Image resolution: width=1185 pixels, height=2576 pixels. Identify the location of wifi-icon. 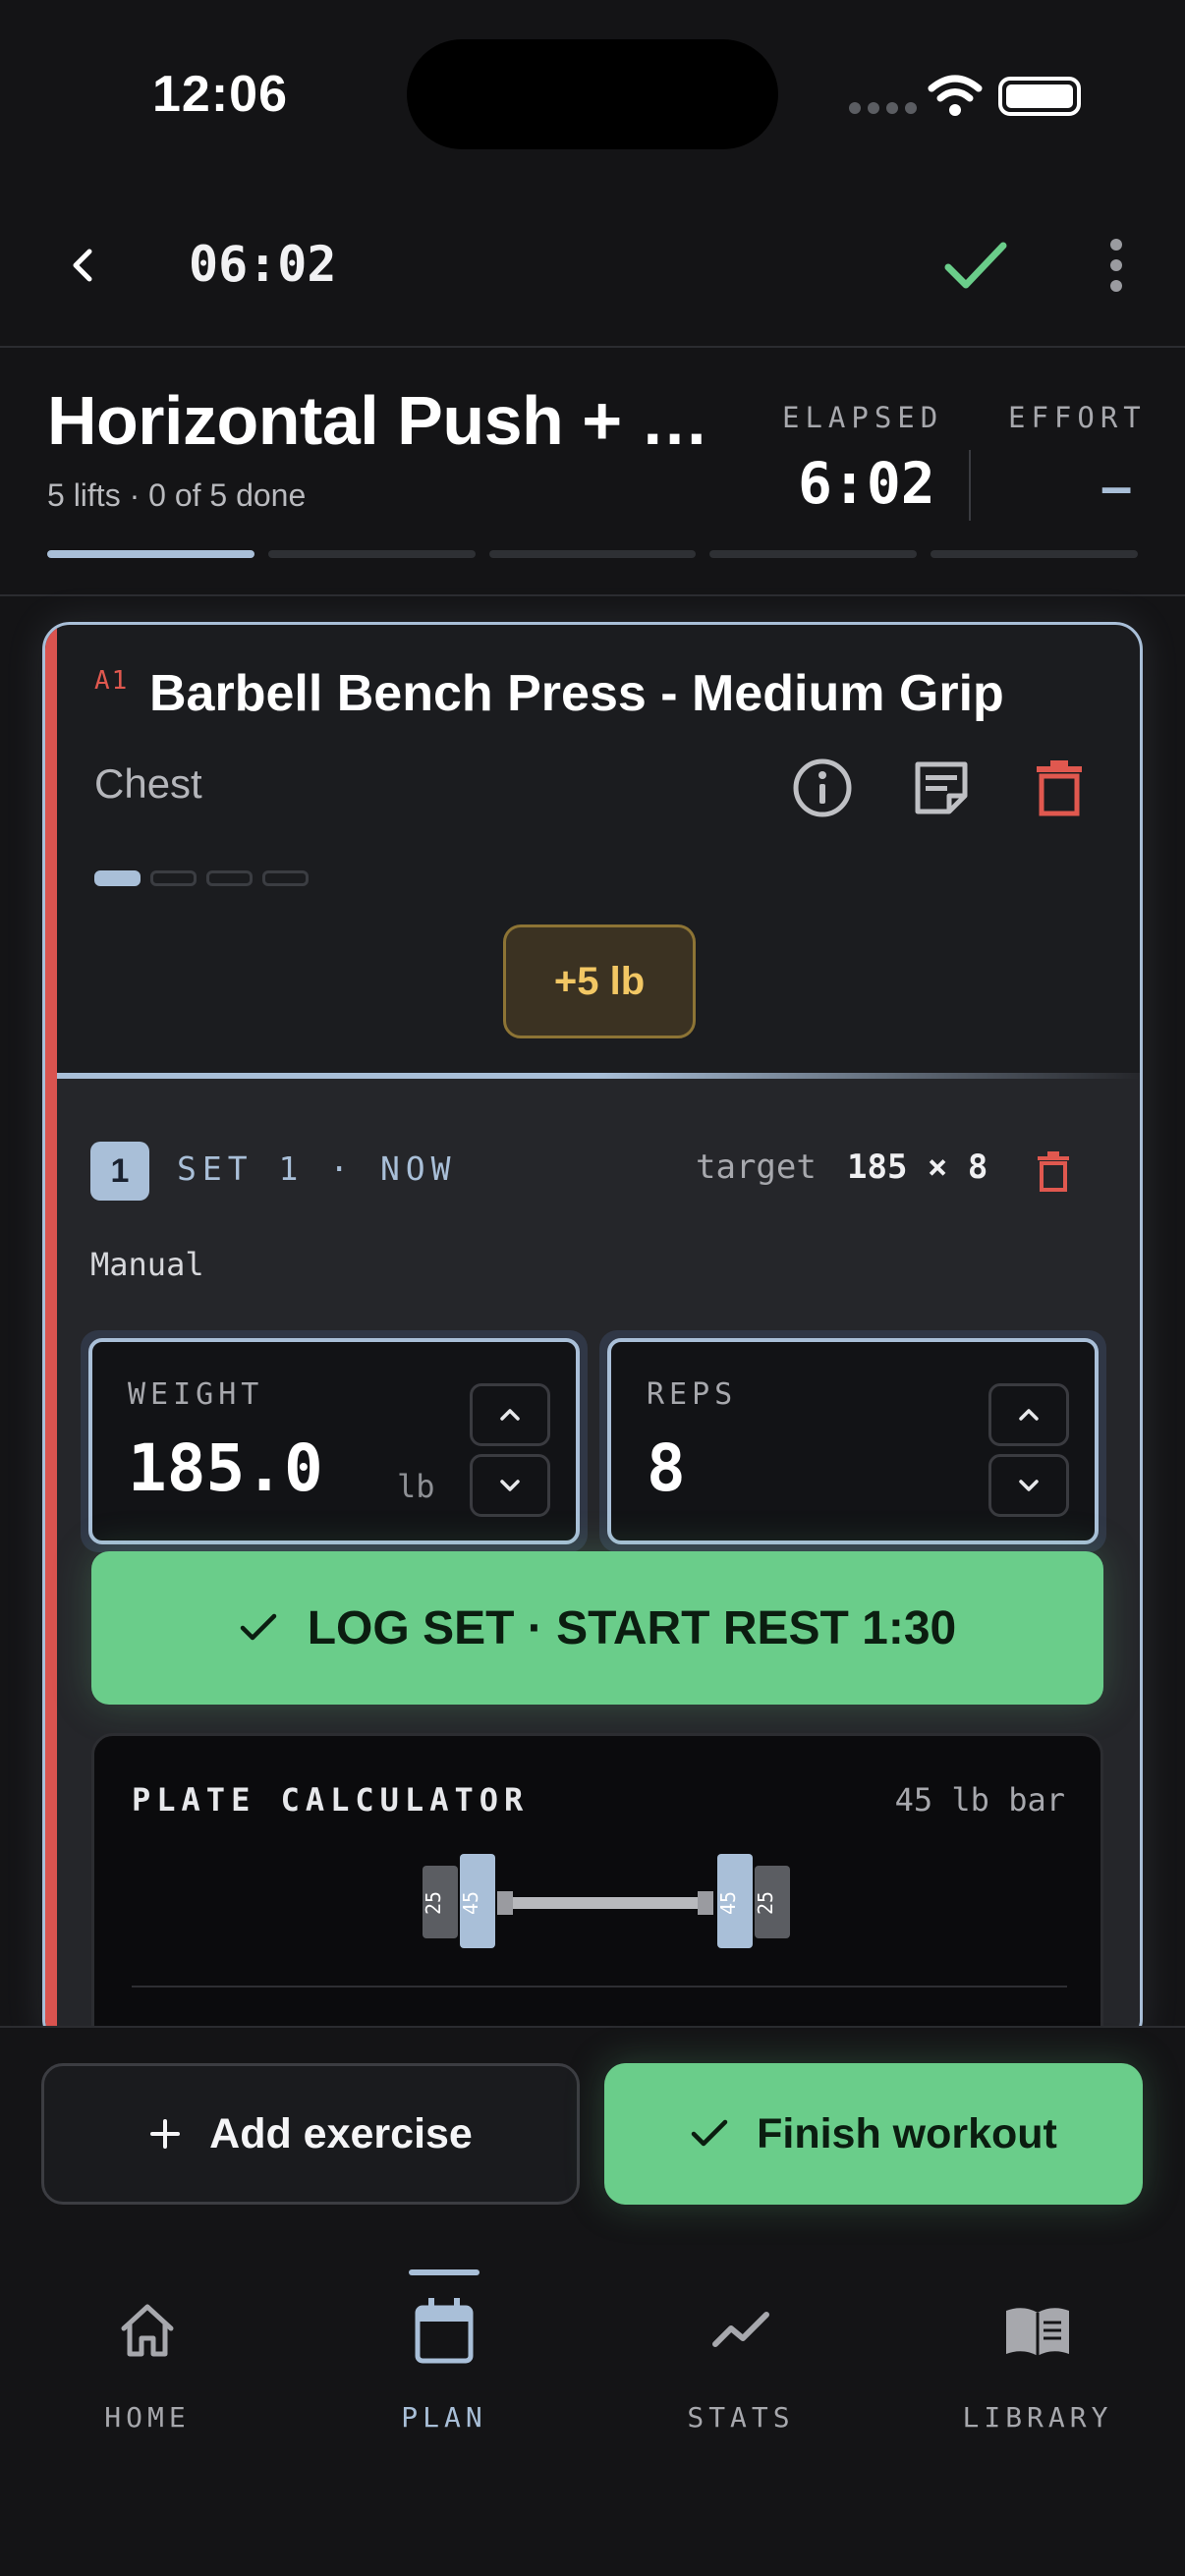
(956, 95).